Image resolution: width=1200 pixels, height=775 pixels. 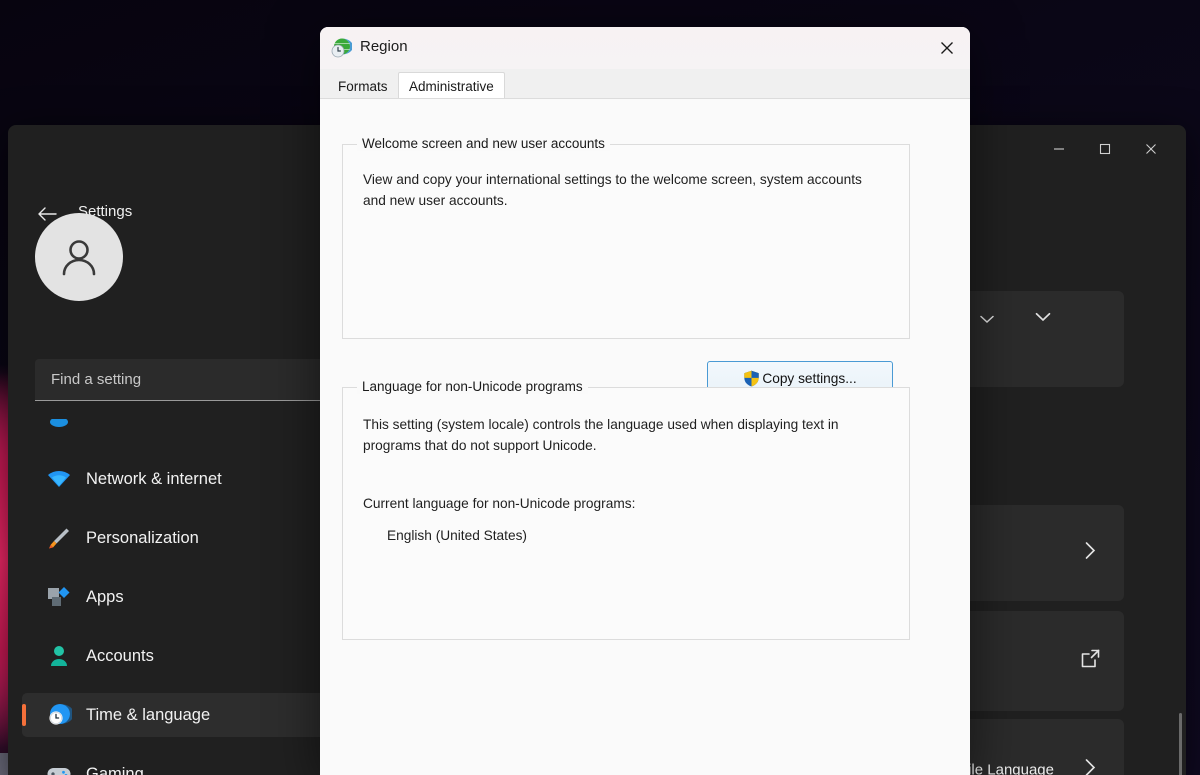 I want to click on region-dialog-title: Region, so click(x=384, y=46).